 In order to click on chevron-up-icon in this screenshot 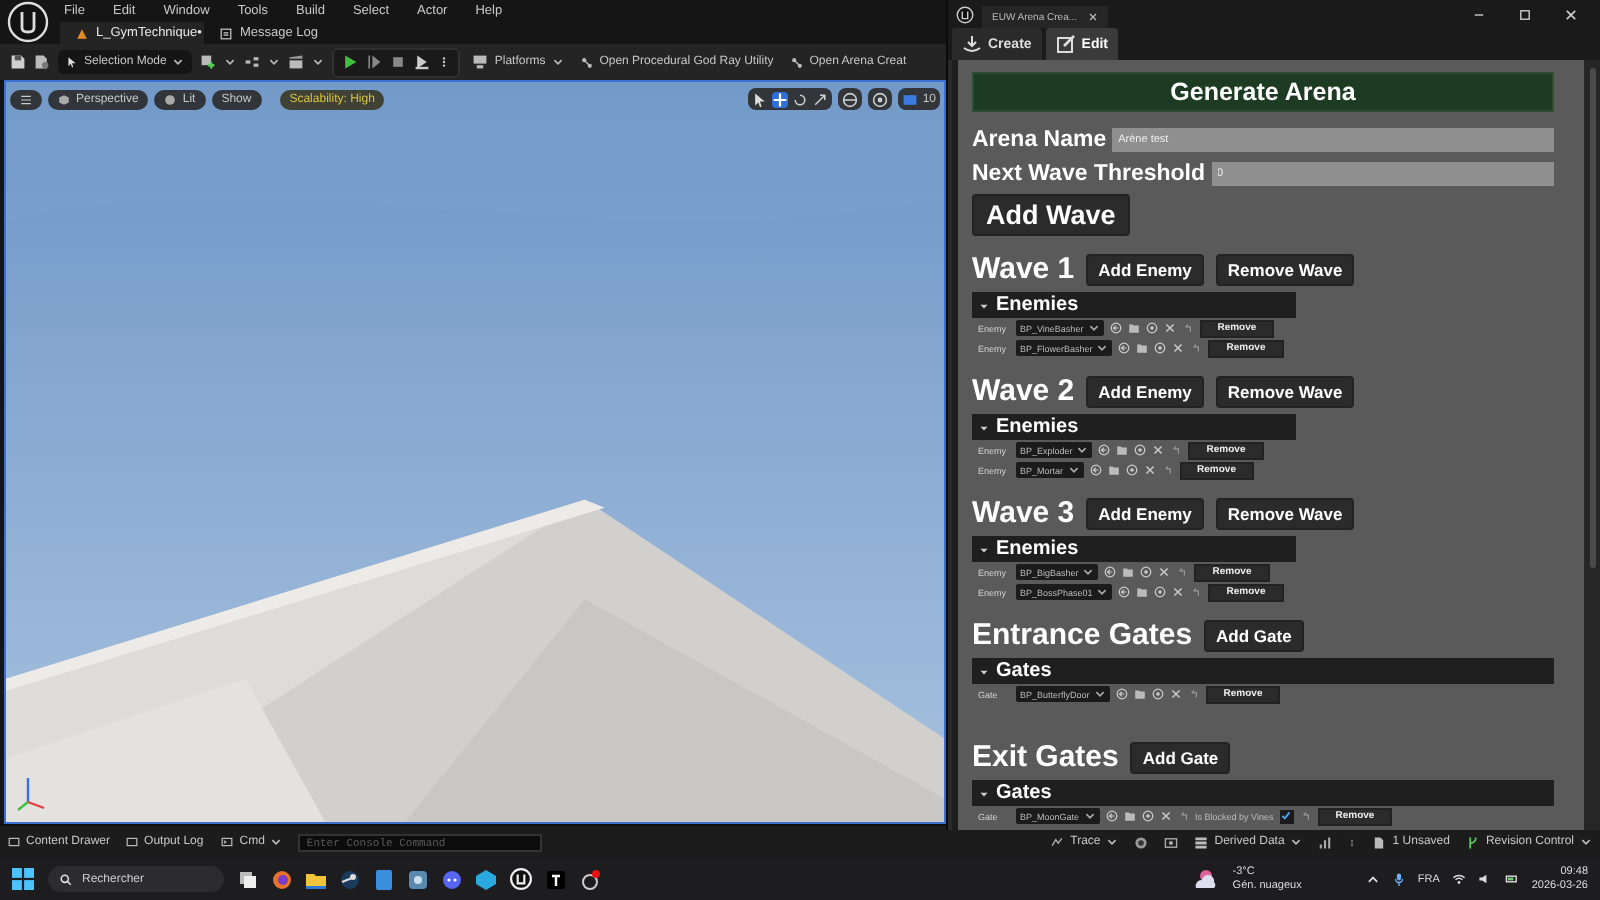, I will do `click(1372, 879)`.